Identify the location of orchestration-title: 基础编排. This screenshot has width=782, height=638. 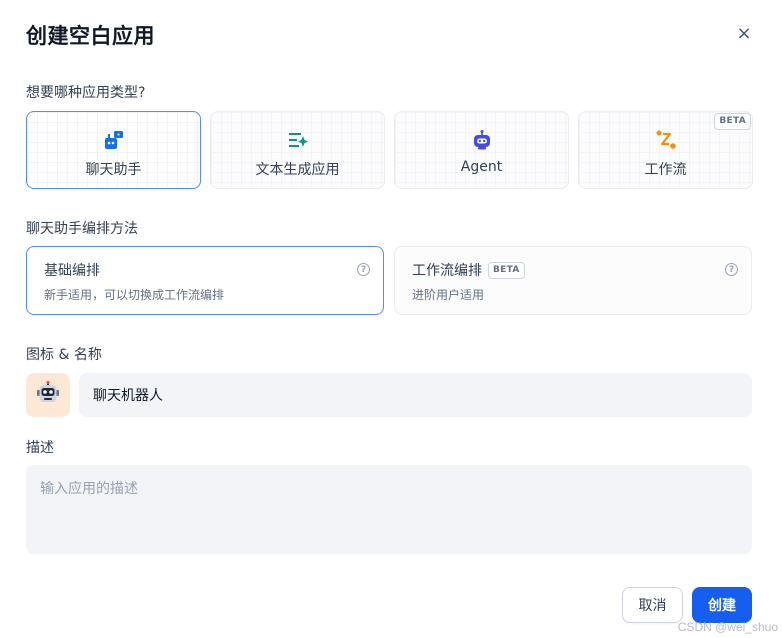
(72, 270).